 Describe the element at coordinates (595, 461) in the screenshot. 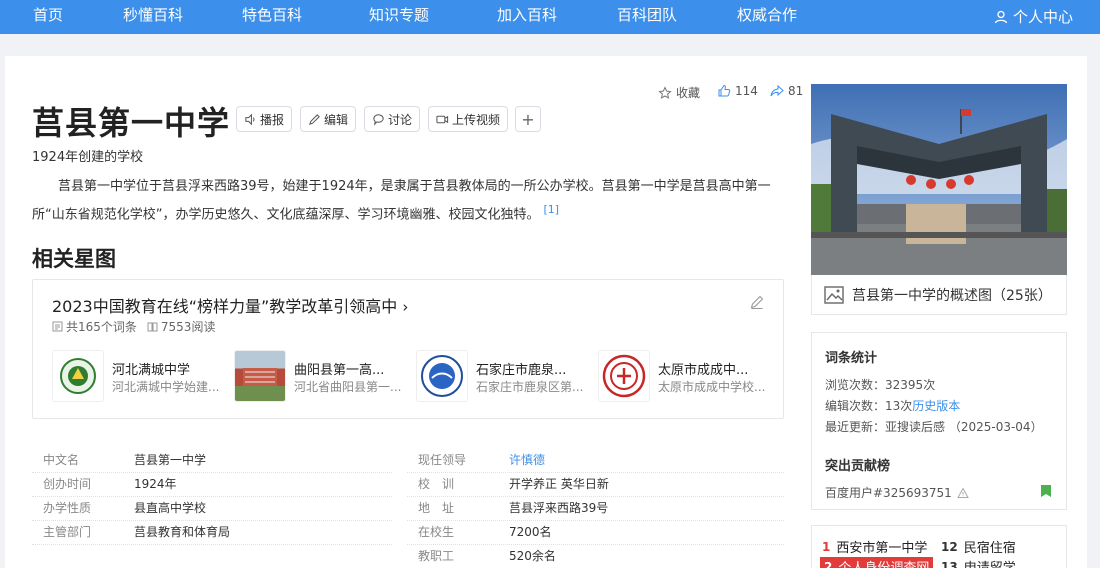

I see `info-row: 现任领导 许慎德` at that location.